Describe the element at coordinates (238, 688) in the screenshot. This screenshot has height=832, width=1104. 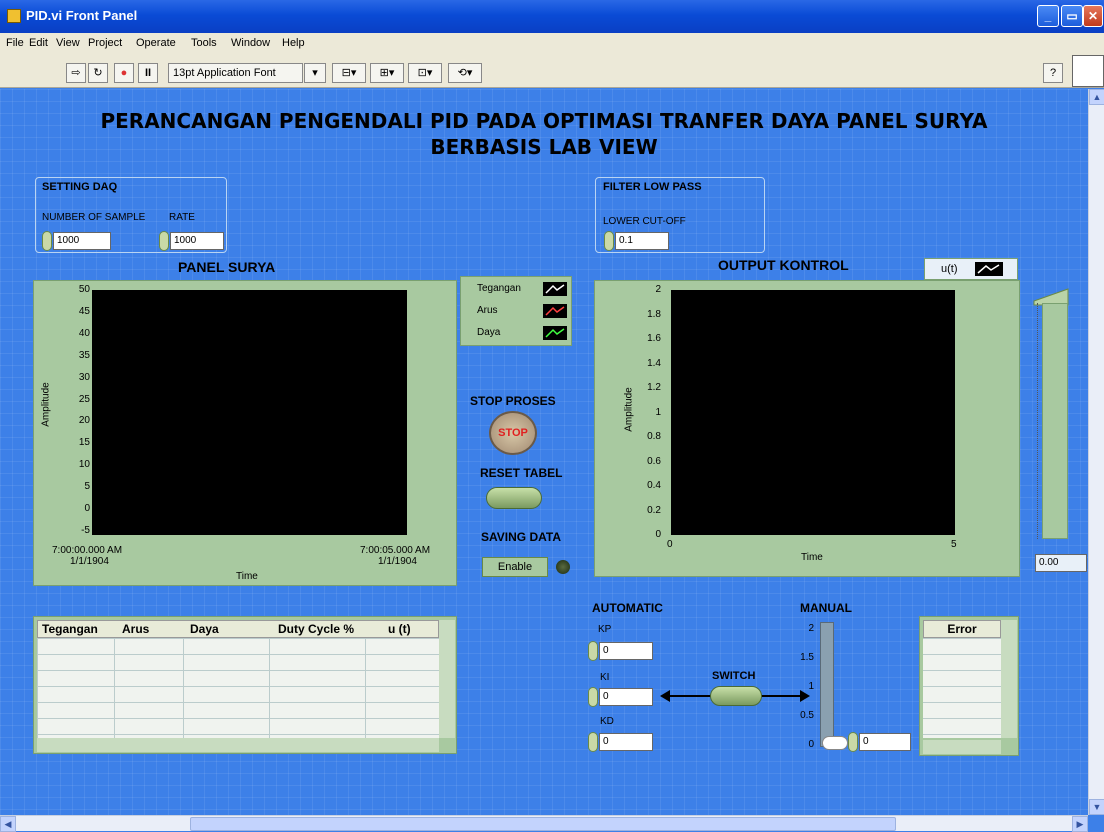
I see `table-body` at that location.